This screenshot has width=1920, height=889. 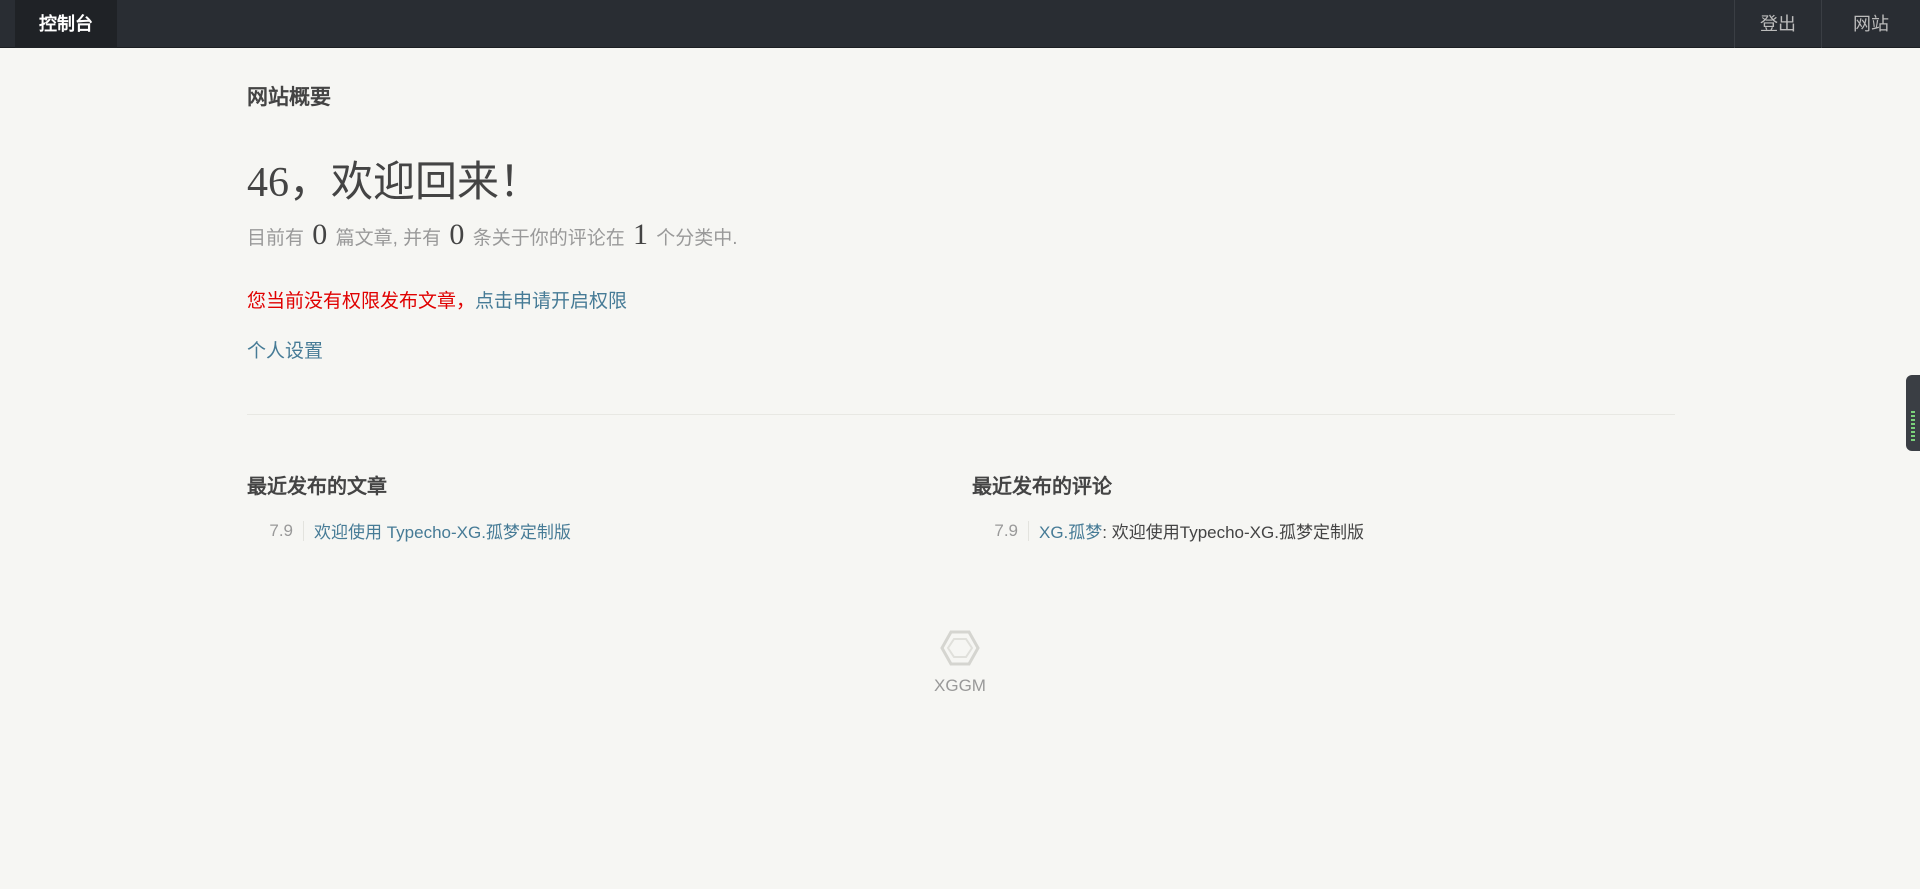 I want to click on post-title-link: 欢迎使用 Typecho-XG.孤梦定制版, so click(x=442, y=530).